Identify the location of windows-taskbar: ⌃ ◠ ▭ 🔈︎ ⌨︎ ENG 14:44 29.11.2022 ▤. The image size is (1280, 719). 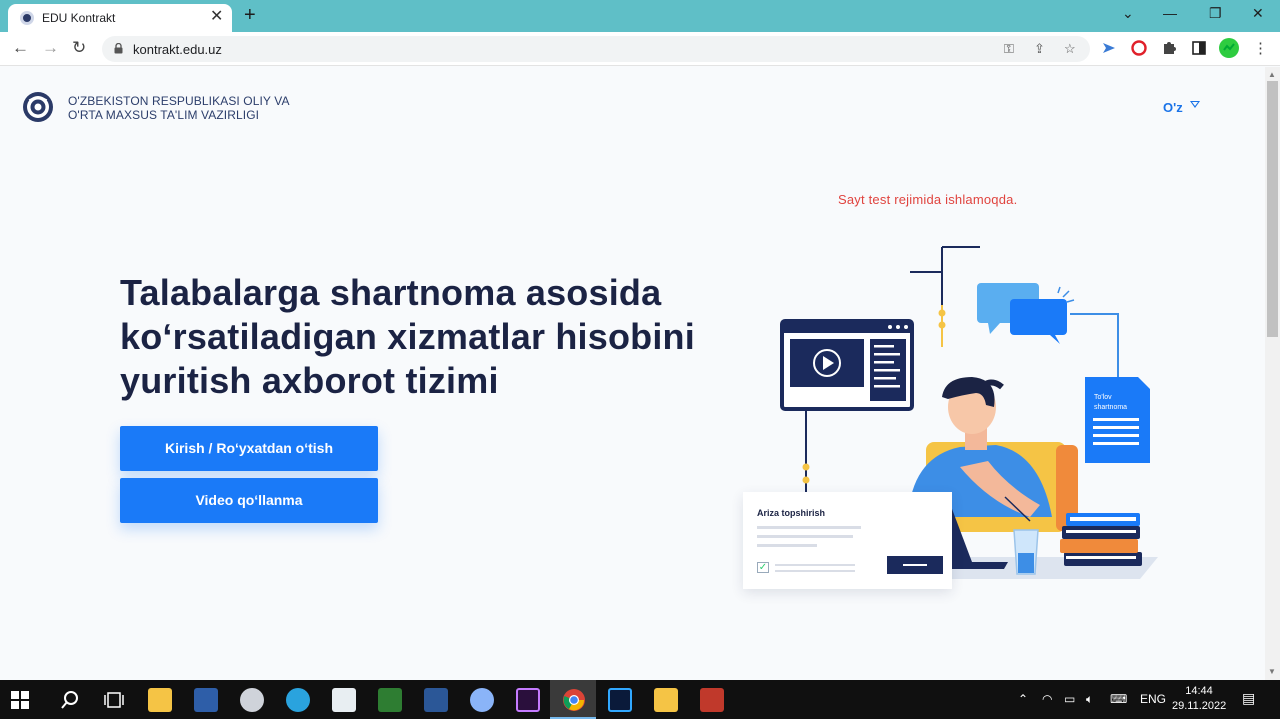
(640, 699).